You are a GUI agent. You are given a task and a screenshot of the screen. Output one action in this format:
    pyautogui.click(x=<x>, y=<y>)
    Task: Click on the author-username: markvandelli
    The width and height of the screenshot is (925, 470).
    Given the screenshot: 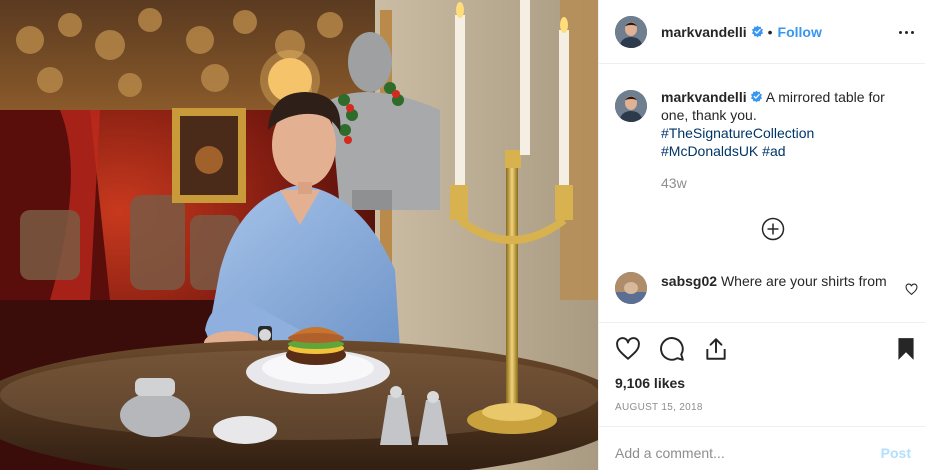 What is the action you would take?
    pyautogui.click(x=704, y=32)
    